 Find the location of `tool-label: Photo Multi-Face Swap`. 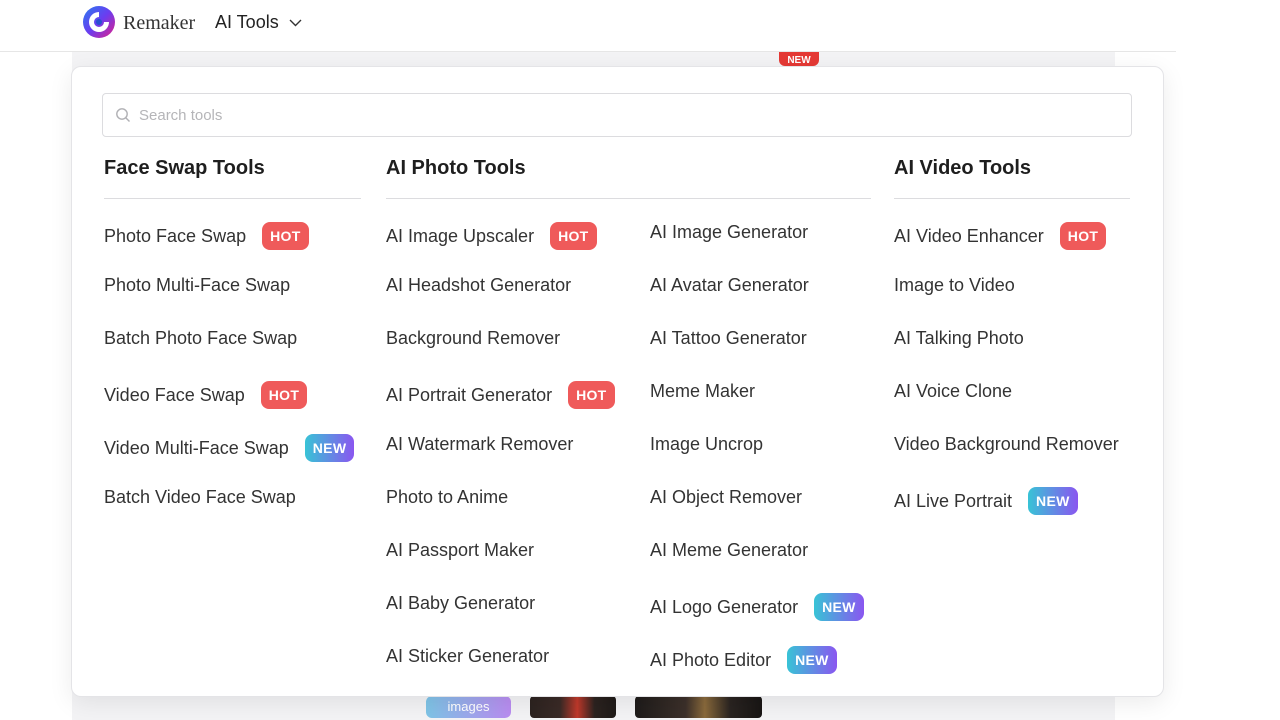

tool-label: Photo Multi-Face Swap is located at coordinates (197, 285).